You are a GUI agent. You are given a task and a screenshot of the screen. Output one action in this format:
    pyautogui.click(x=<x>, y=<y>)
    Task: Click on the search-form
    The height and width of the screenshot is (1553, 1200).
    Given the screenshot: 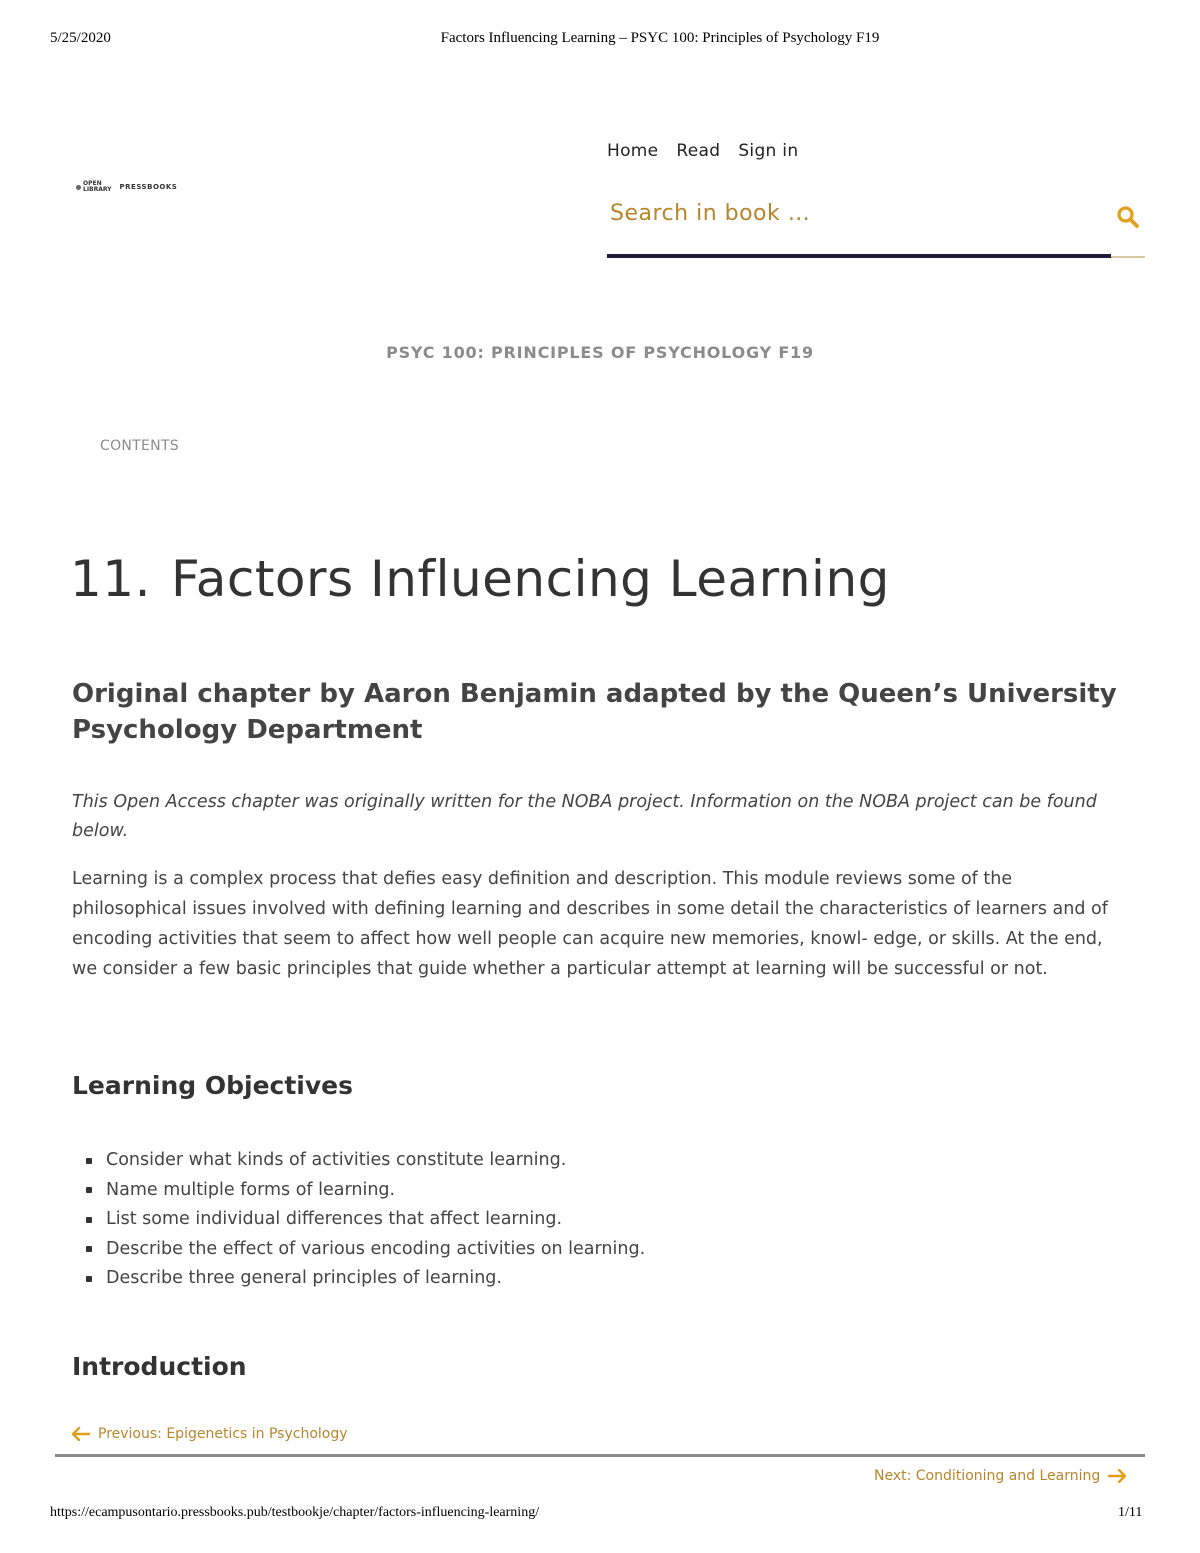 What is the action you would take?
    pyautogui.click(x=876, y=225)
    